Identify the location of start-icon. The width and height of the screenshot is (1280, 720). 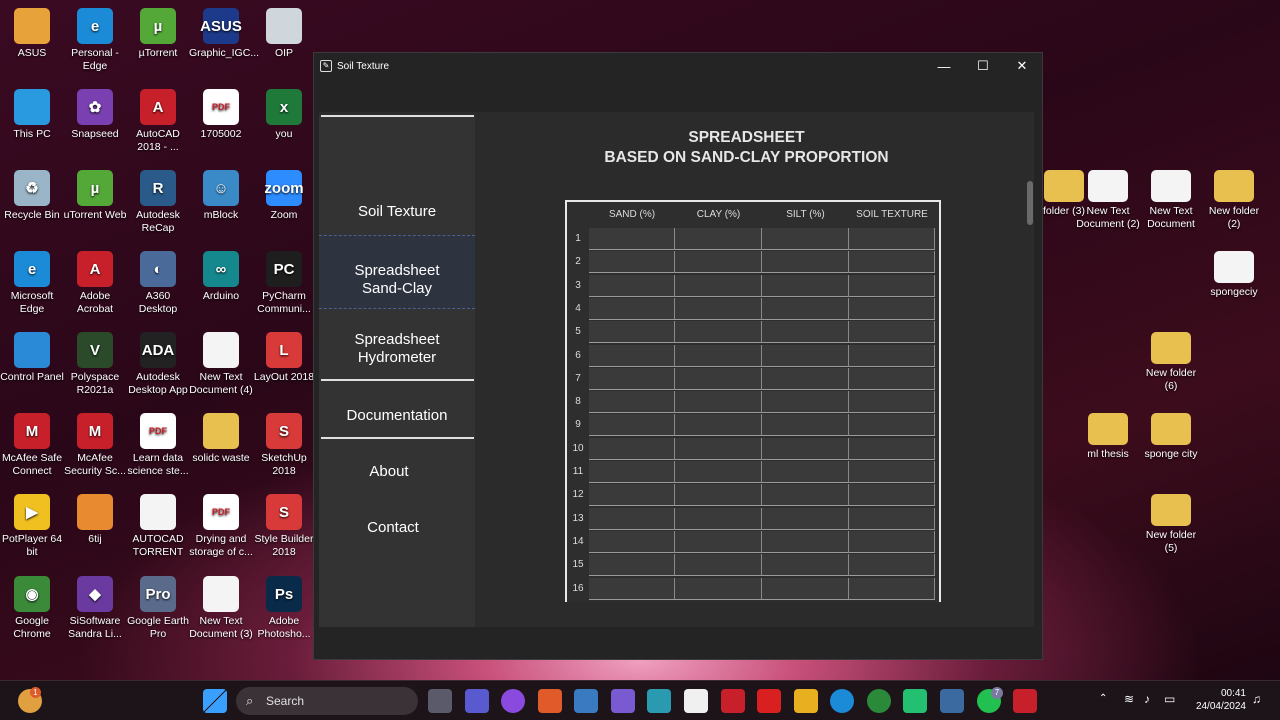
(215, 701).